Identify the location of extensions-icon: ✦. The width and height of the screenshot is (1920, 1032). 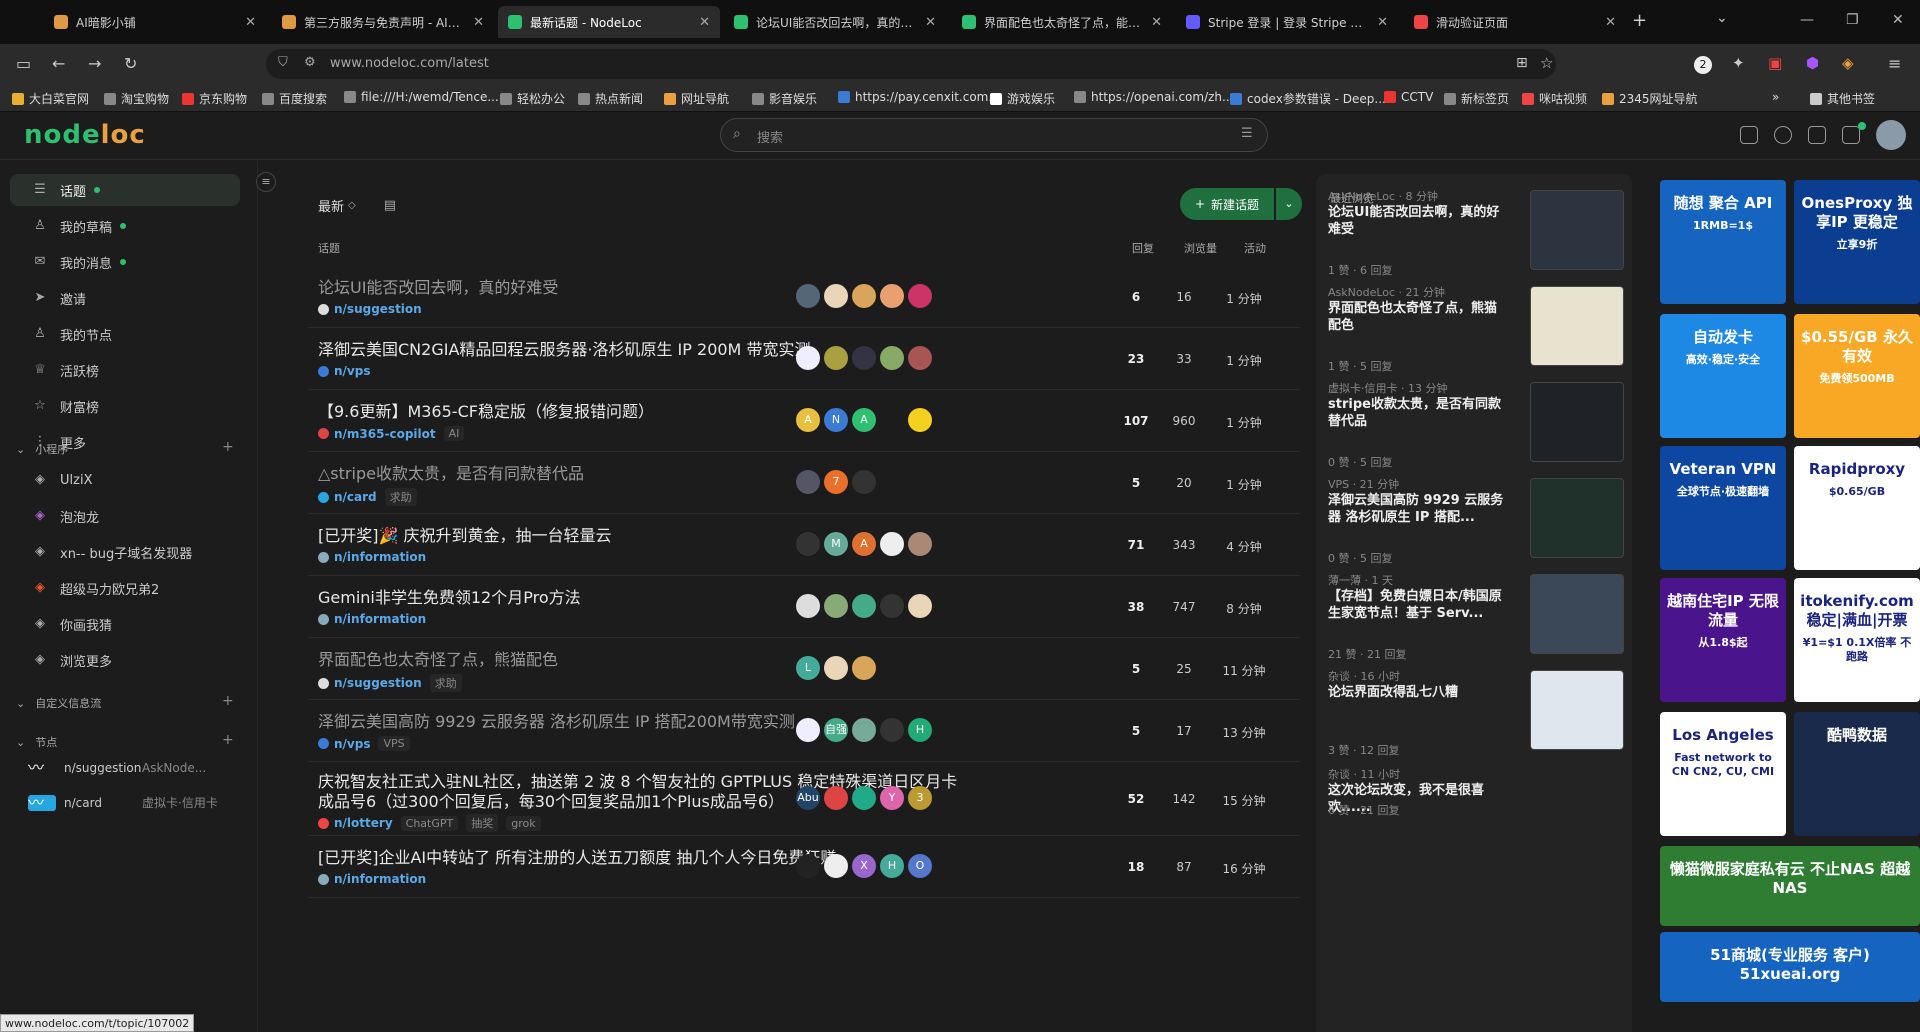
(1738, 63).